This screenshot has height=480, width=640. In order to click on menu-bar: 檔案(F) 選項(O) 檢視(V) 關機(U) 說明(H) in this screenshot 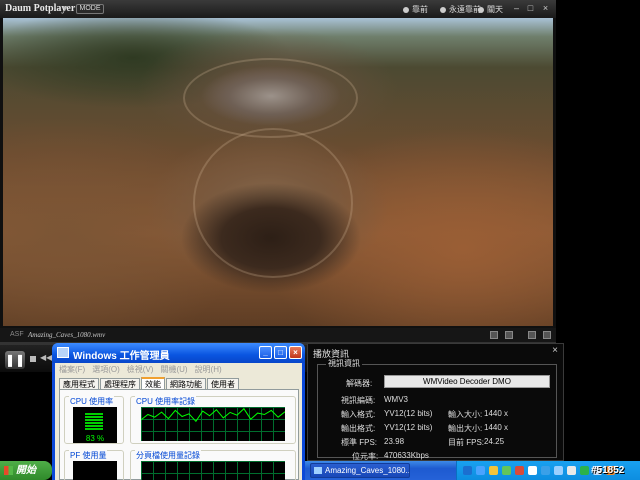, I will do `click(179, 369)`.